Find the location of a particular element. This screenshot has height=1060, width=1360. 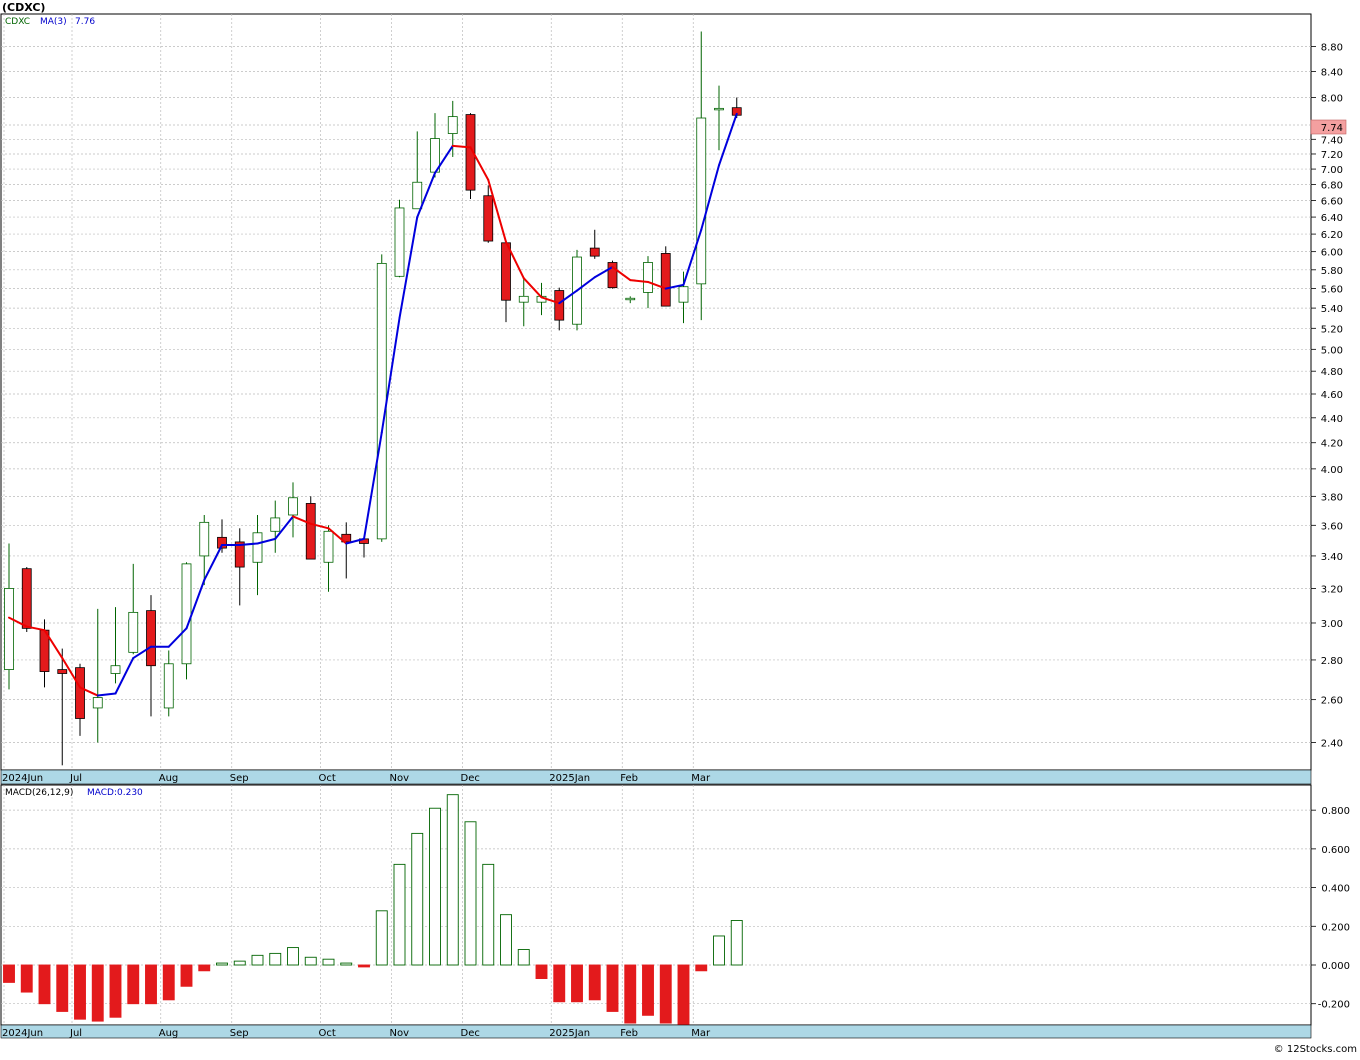

macd-y-tick-label: 0.400 is located at coordinates (1335, 889).